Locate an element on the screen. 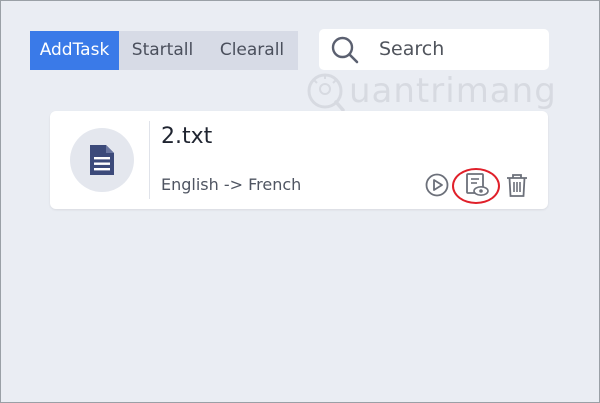 This screenshot has width=600, height=403. trash-icon is located at coordinates (517, 185).